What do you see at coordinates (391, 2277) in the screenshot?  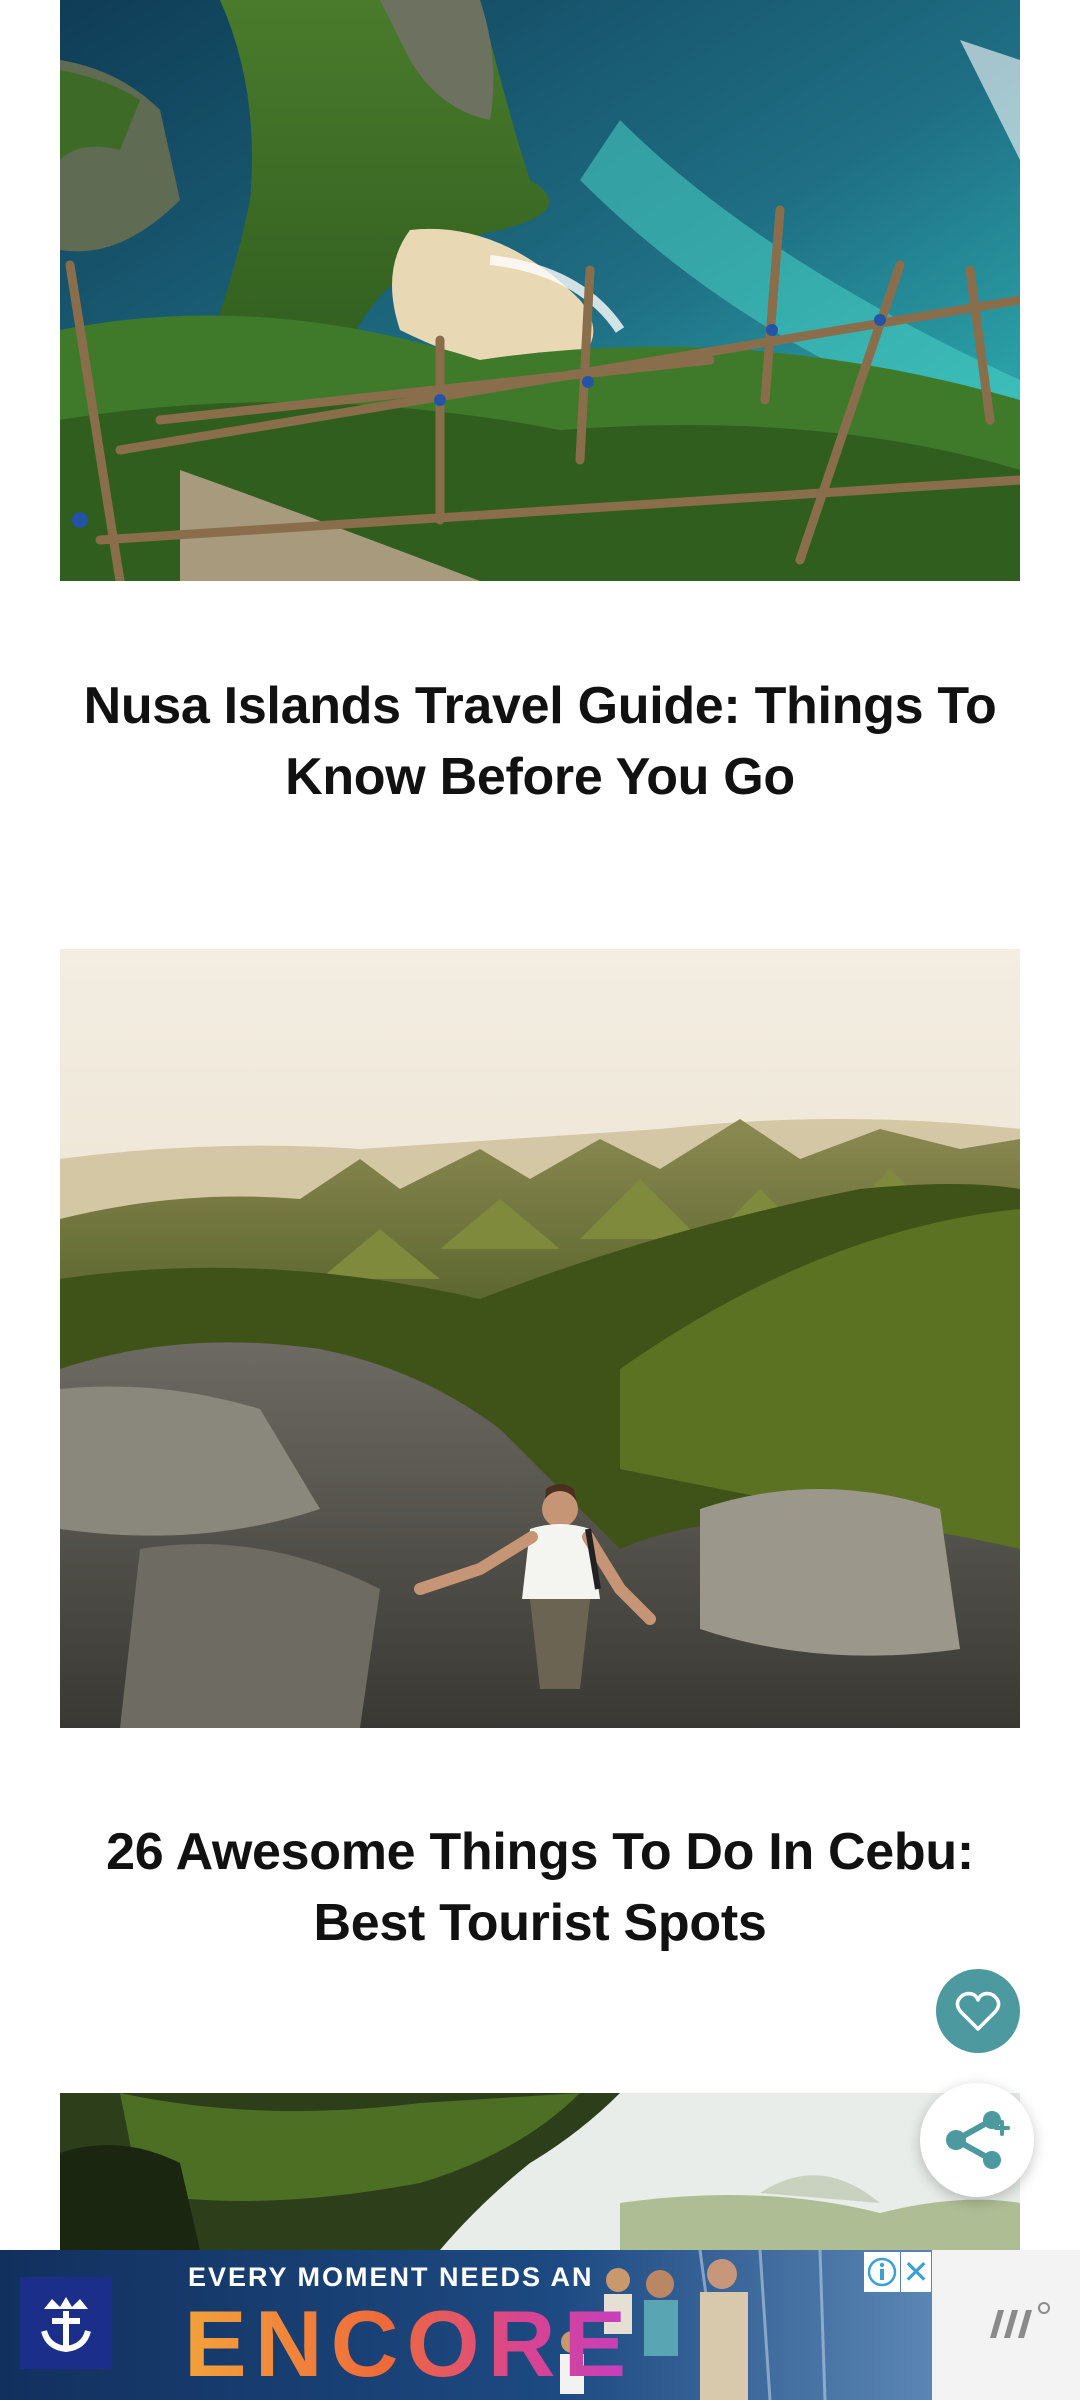 I see `ad-tagline: EVERY MOMENT NEEDS AN` at bounding box center [391, 2277].